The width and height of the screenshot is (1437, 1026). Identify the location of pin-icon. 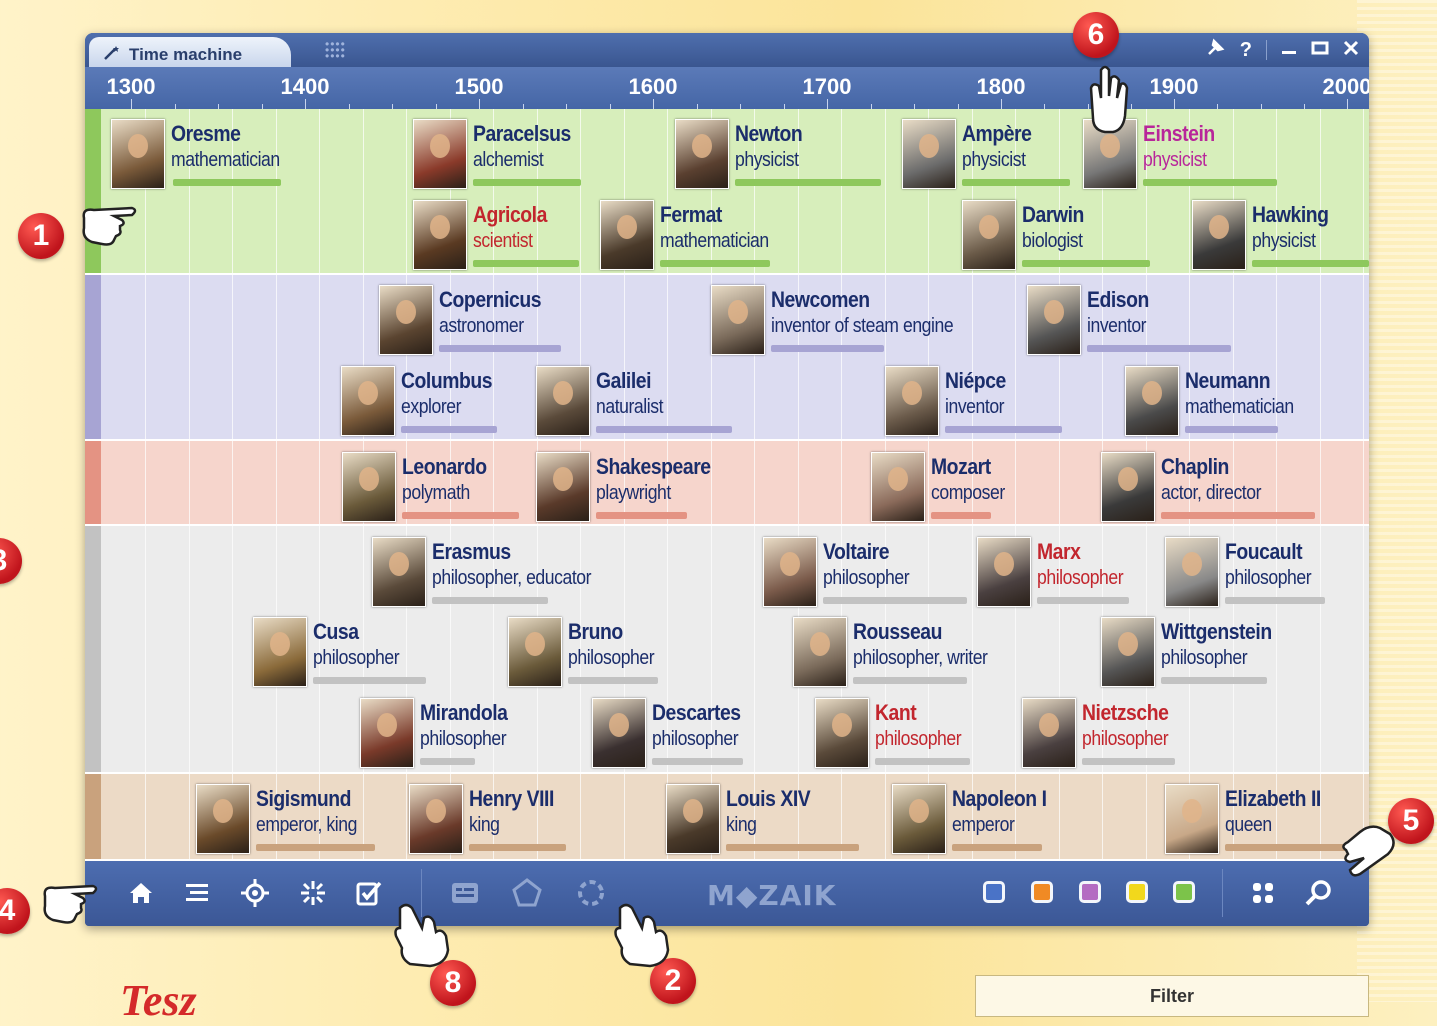
(1216, 50).